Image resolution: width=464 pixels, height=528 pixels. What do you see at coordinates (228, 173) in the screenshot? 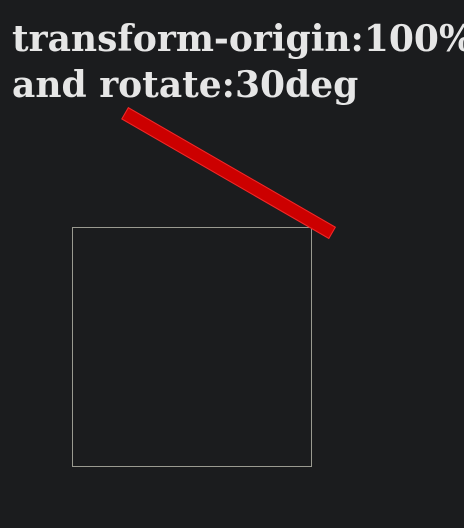
I see `rotated-red-bar` at bounding box center [228, 173].